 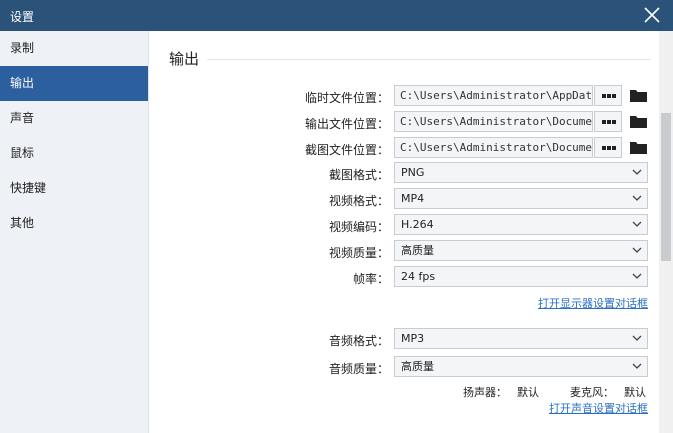 What do you see at coordinates (521, 172) in the screenshot?
I see `screenshot-format-select: PNG` at bounding box center [521, 172].